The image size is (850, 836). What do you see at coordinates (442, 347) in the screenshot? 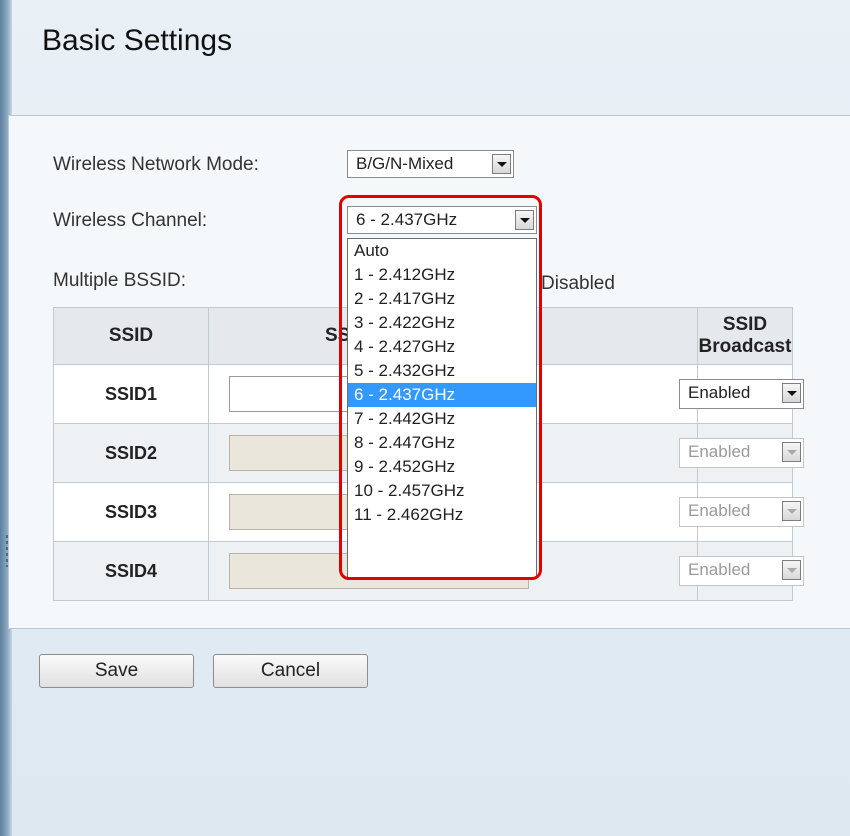
I see `channel-option: 4 - 2.427GHz` at bounding box center [442, 347].